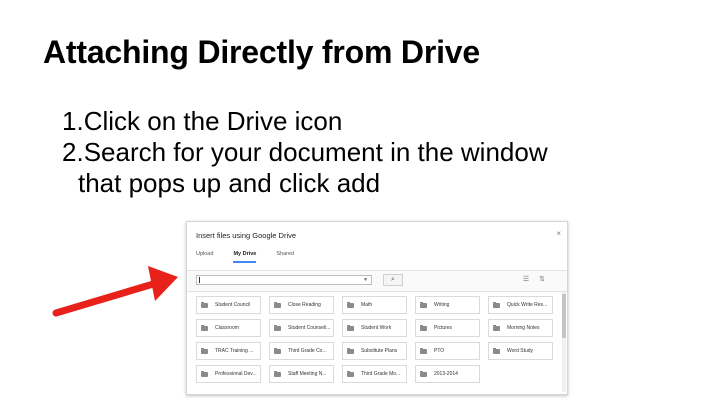  Describe the element at coordinates (108, 297) in the screenshot. I see `arrow-shaft` at that location.